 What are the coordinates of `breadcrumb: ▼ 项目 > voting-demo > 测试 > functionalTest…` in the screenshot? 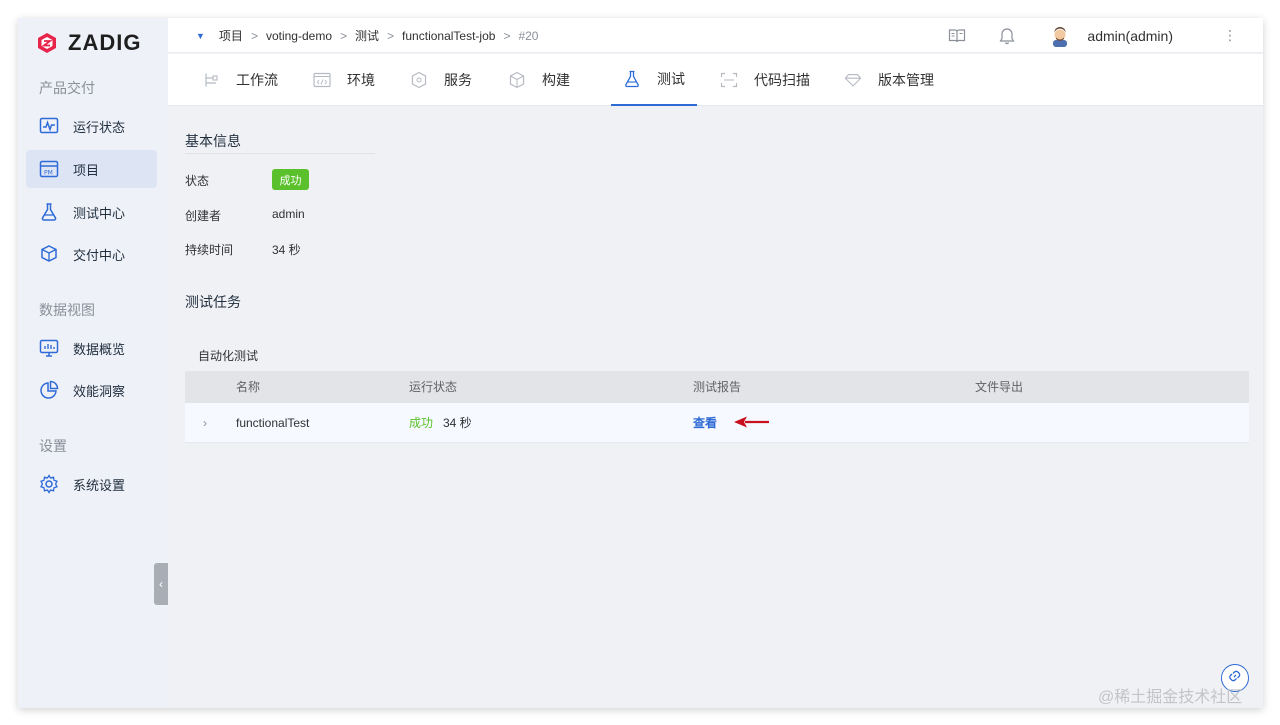 It's located at (367, 35).